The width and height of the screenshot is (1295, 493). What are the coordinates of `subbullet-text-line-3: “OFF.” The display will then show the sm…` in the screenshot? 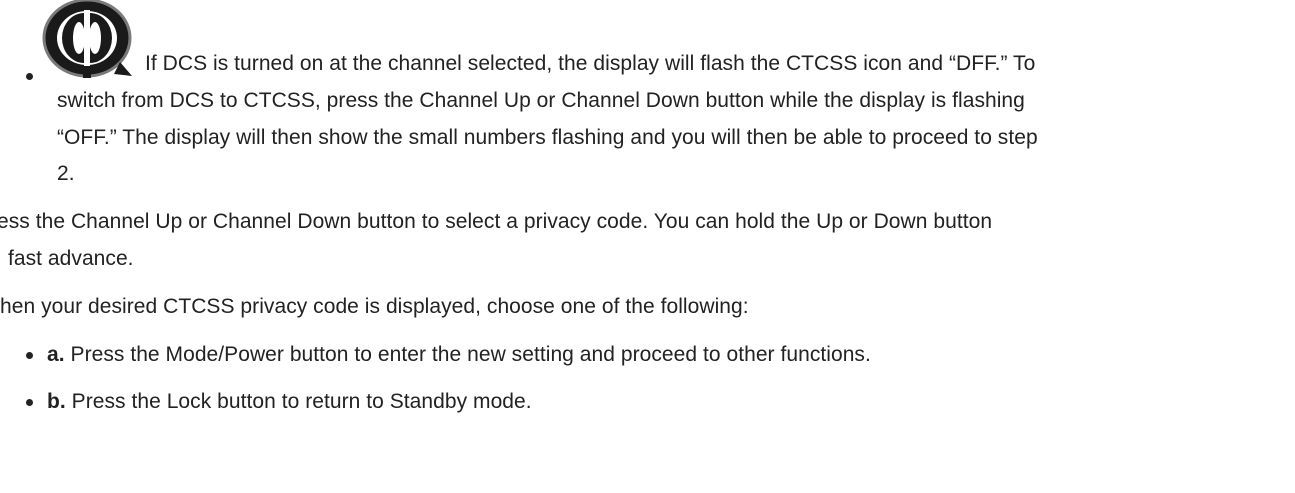 It's located at (547, 137).